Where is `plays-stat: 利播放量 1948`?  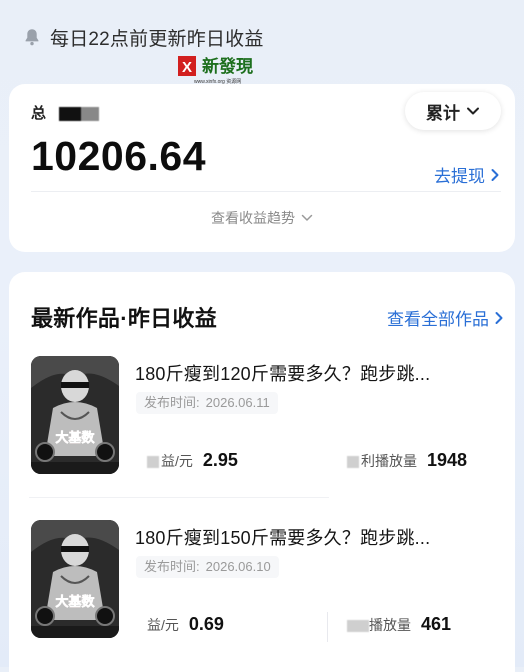
plays-stat: 利播放量 1948 is located at coordinates (407, 460).